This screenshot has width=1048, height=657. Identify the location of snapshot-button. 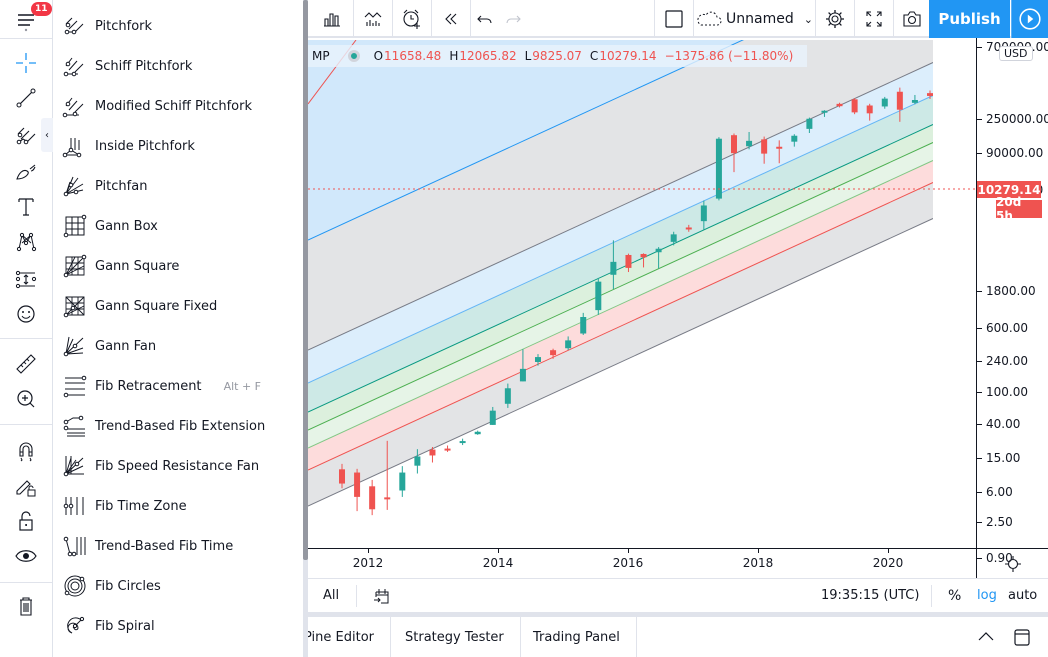
(912, 19).